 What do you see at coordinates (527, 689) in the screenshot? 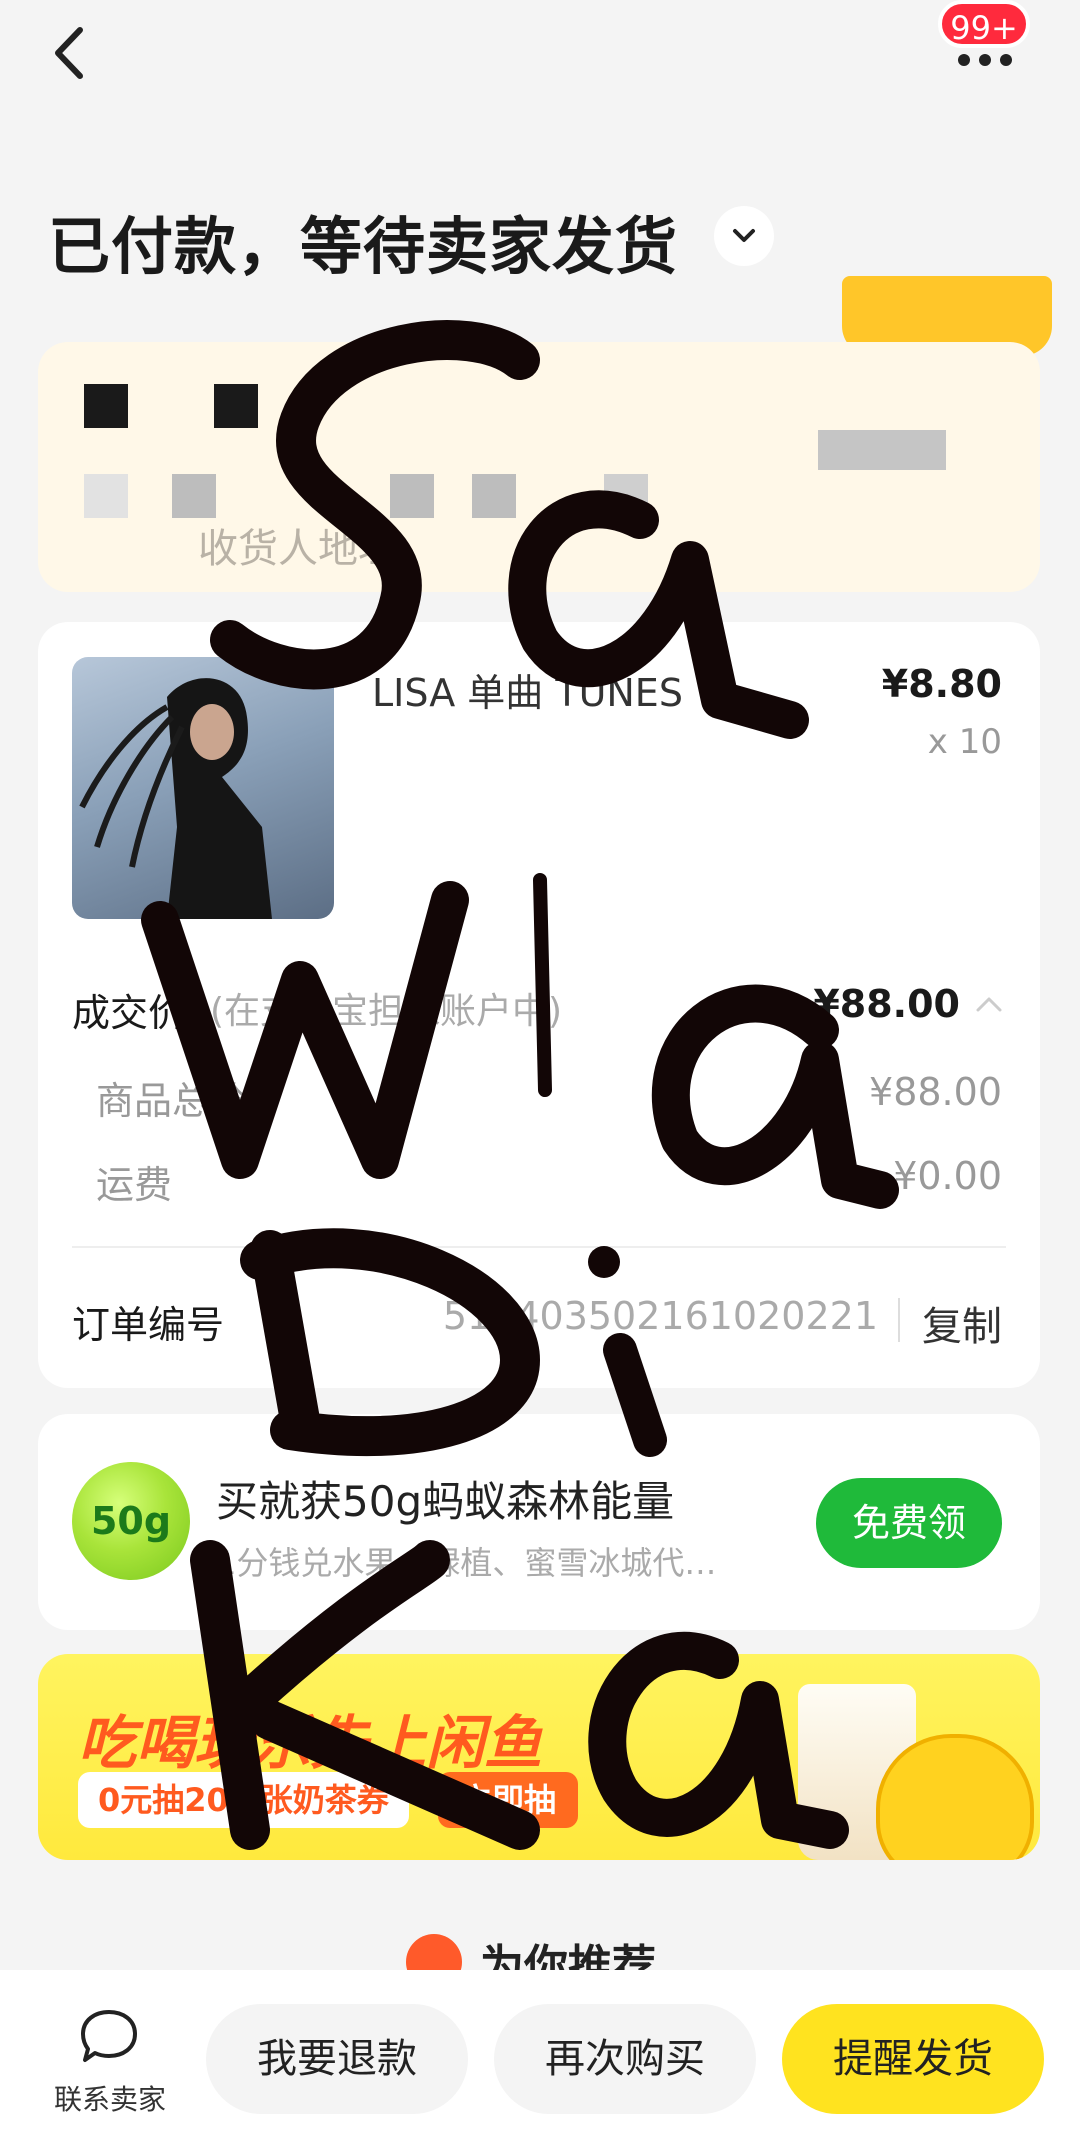
I see `product-title: LISA 单曲 TUNES` at bounding box center [527, 689].